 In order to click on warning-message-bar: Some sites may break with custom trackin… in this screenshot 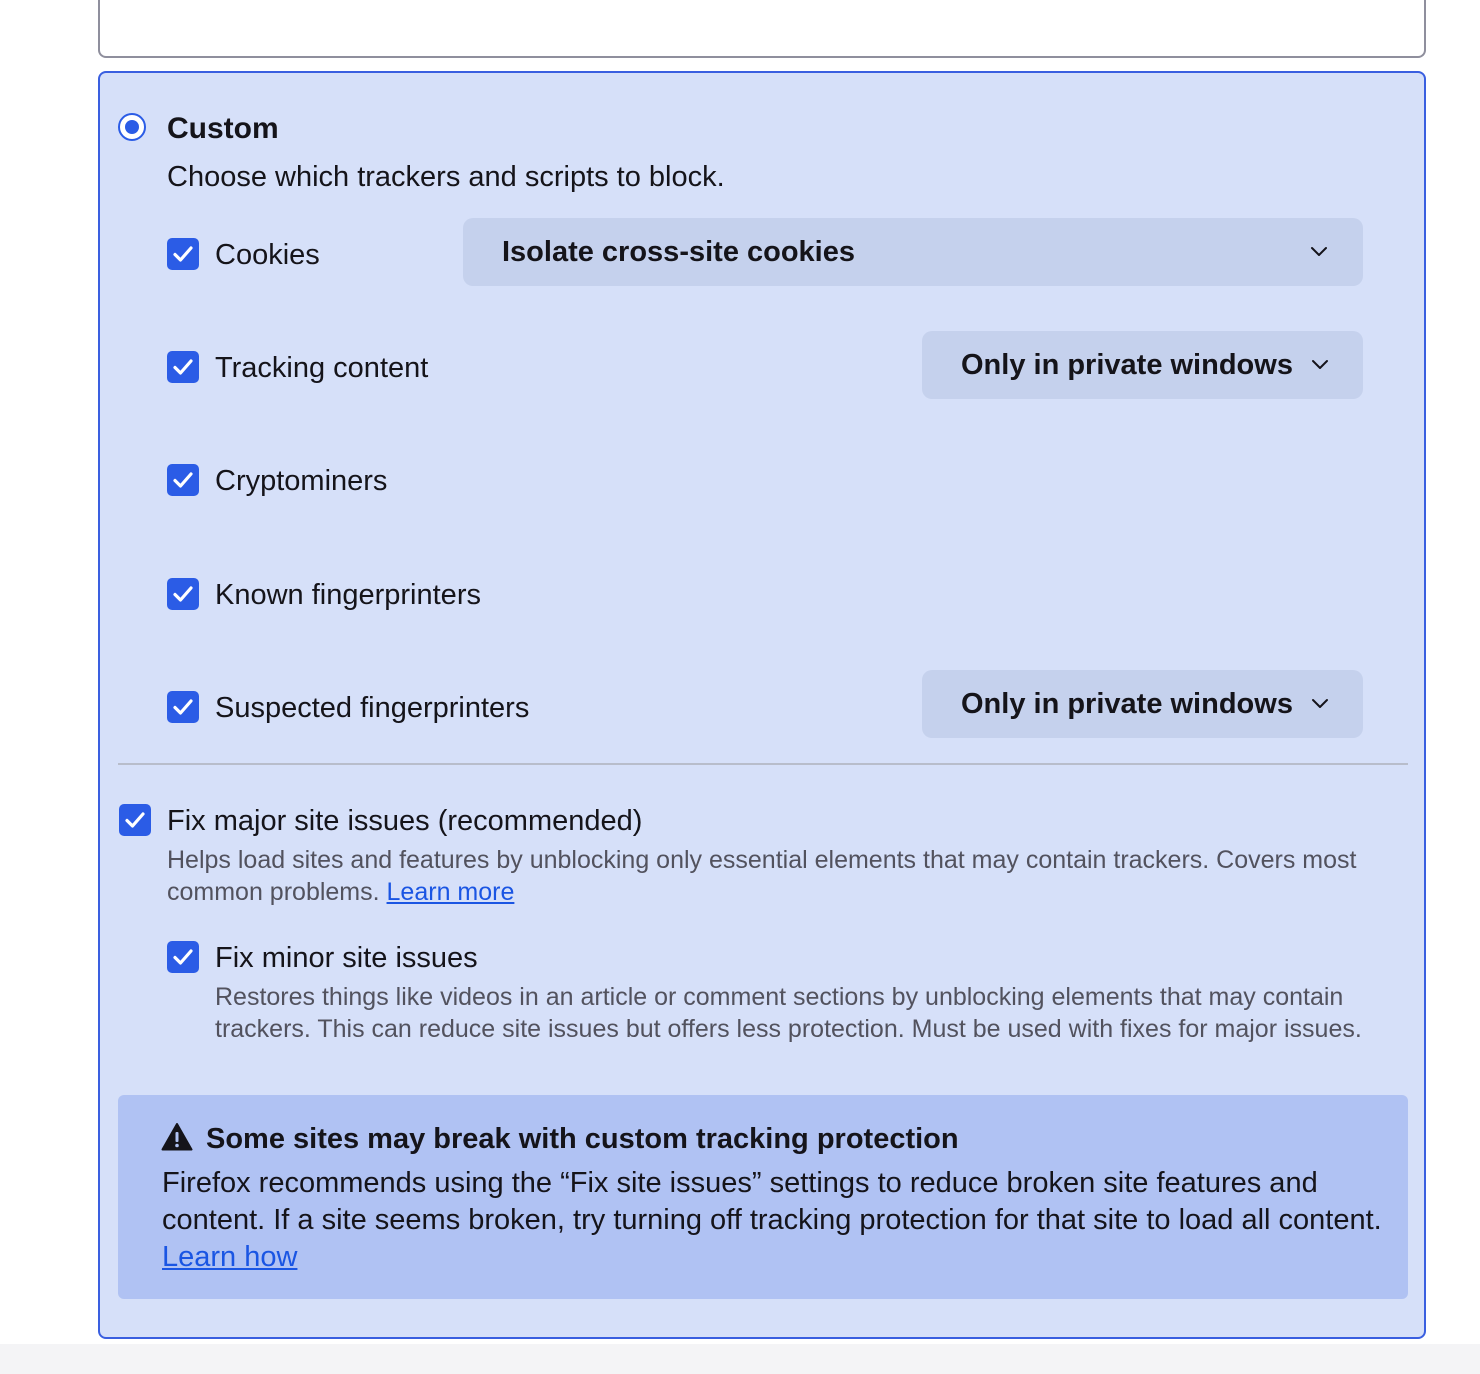, I will do `click(763, 1197)`.